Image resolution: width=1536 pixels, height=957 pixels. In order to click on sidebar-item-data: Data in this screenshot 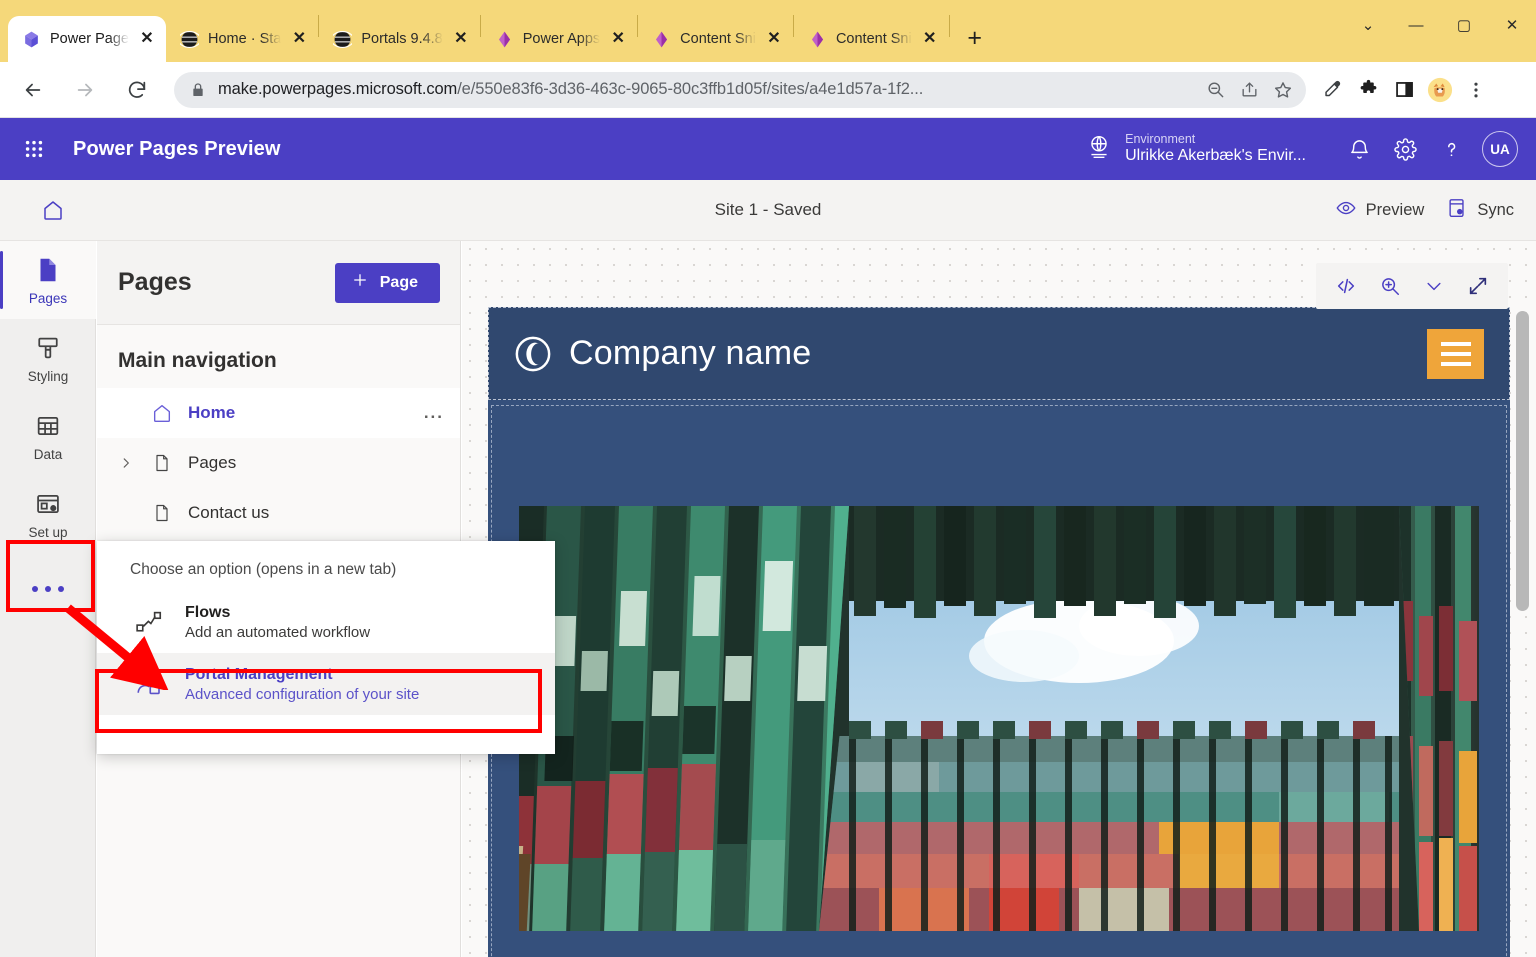, I will do `click(48, 436)`.